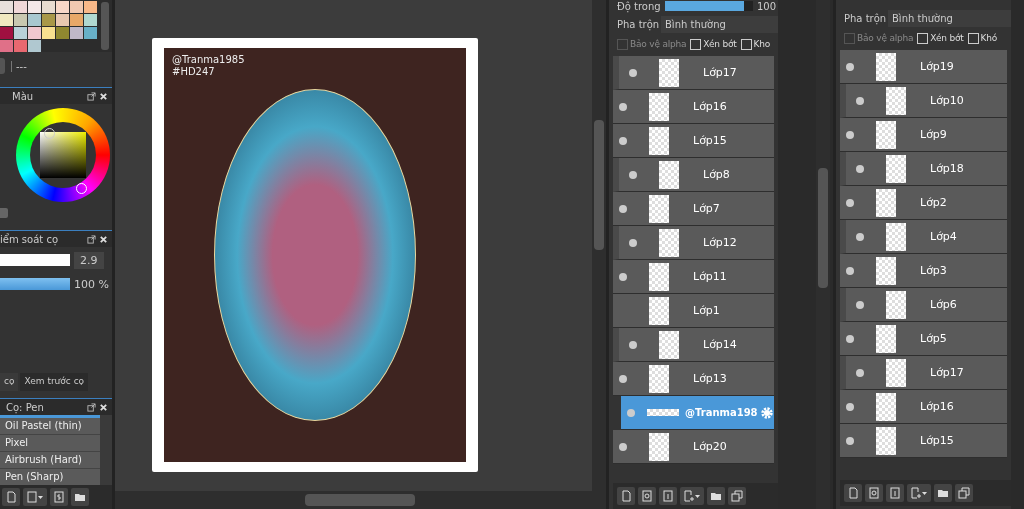 The height and width of the screenshot is (509, 1024). Describe the element at coordinates (693, 311) in the screenshot. I see `layer-row: Lớp1` at that location.